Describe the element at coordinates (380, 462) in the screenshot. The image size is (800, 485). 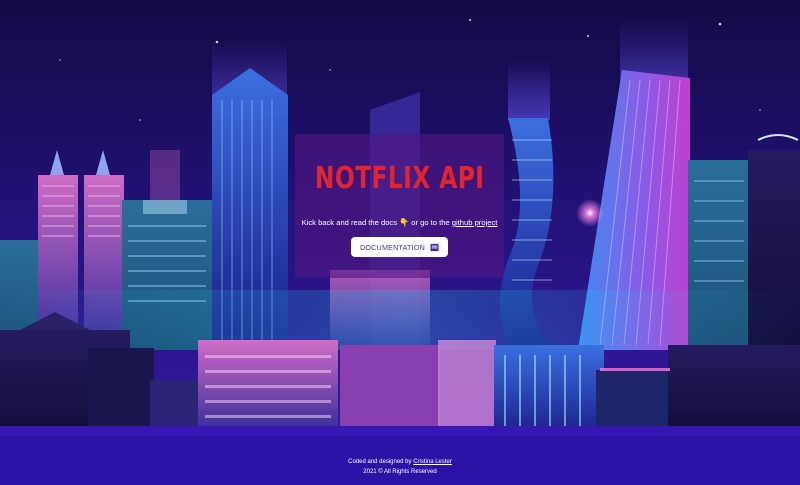
I see `footer-credit-prefix: Coded and designed by` at that location.